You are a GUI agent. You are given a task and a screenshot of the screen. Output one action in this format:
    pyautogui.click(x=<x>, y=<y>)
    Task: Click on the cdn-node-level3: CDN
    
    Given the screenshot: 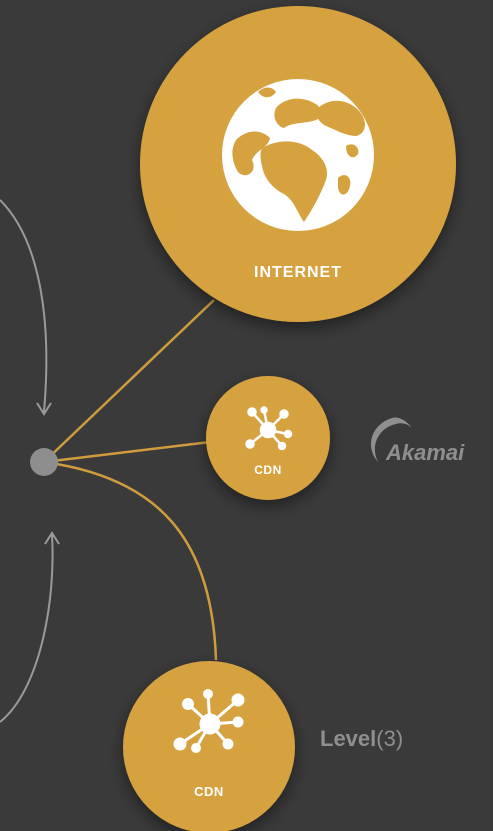 What is the action you would take?
    pyautogui.click(x=209, y=746)
    